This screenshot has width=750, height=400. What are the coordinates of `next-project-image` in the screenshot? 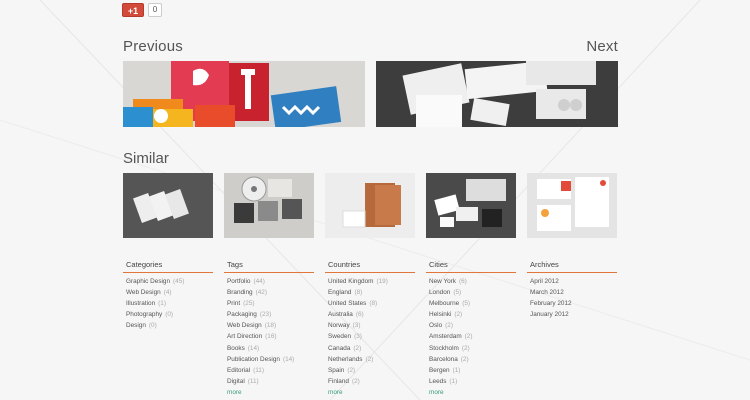 It's located at (497, 94).